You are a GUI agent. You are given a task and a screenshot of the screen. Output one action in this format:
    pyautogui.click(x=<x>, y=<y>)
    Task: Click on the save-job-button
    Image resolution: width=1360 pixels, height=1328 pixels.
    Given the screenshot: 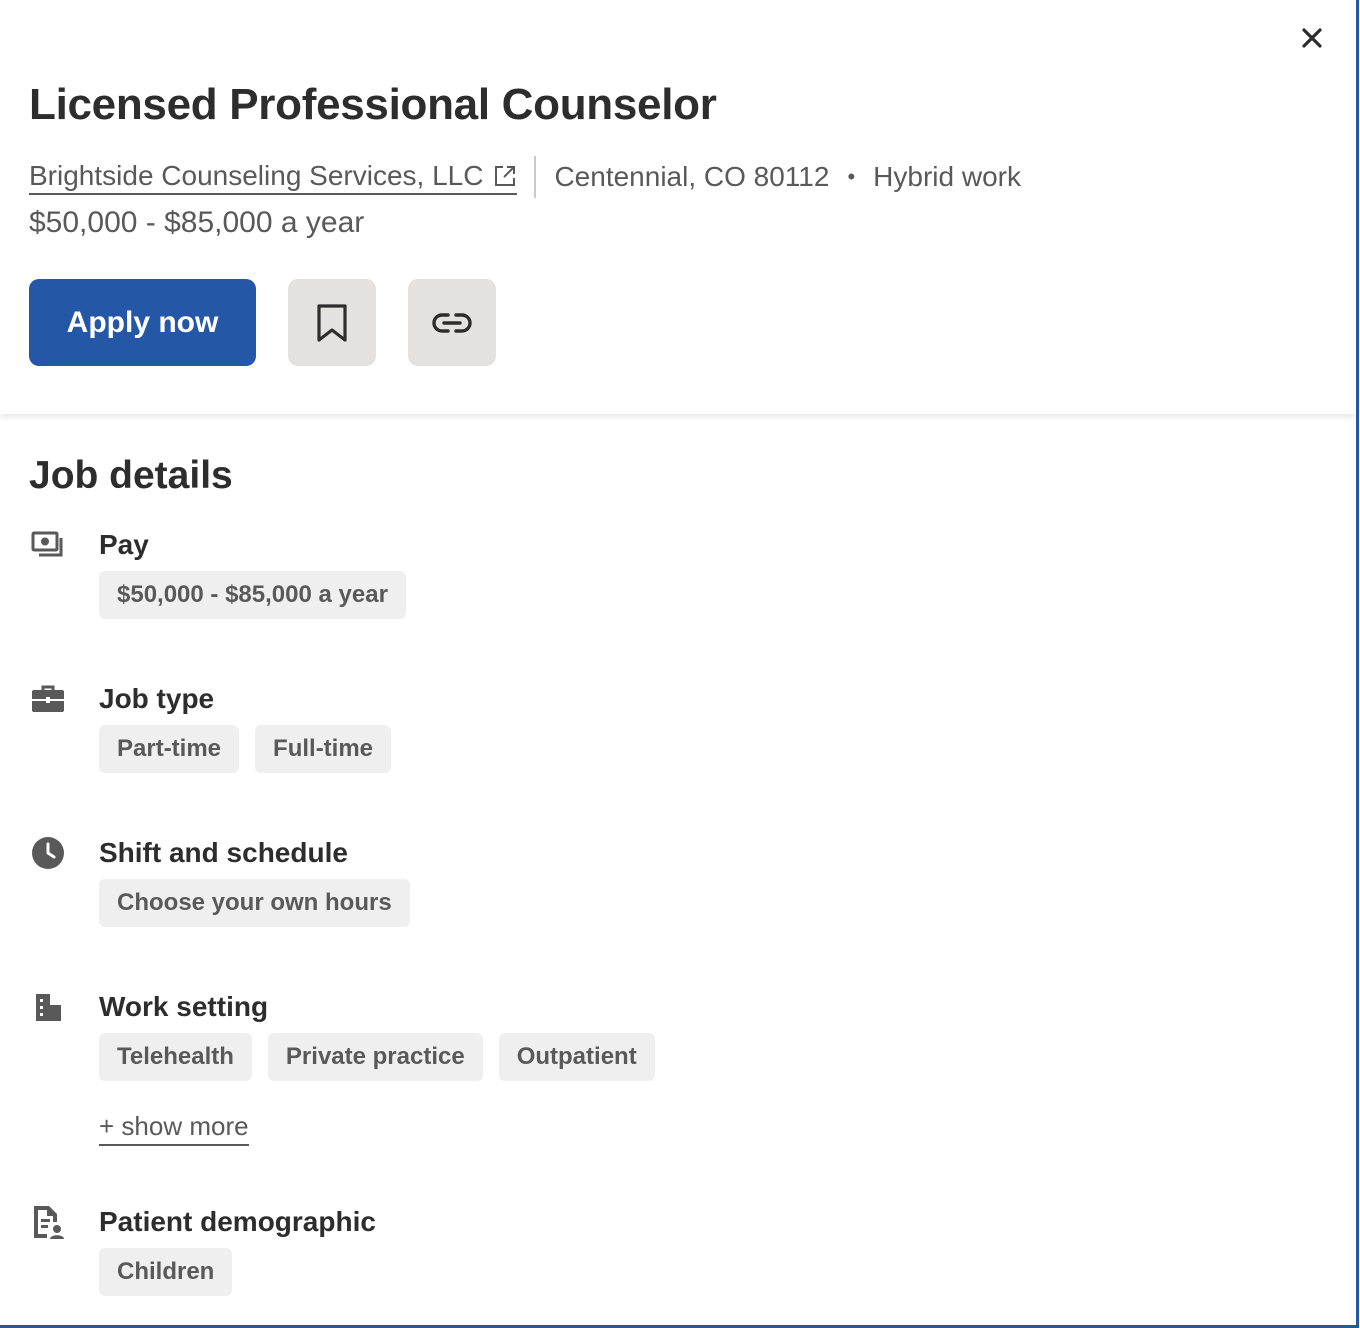 What is the action you would take?
    pyautogui.click(x=332, y=322)
    